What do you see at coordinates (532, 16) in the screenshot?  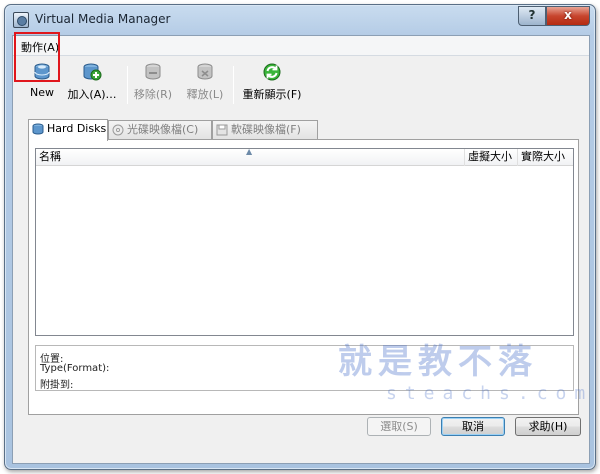 I see `help-caption-button: ?` at bounding box center [532, 16].